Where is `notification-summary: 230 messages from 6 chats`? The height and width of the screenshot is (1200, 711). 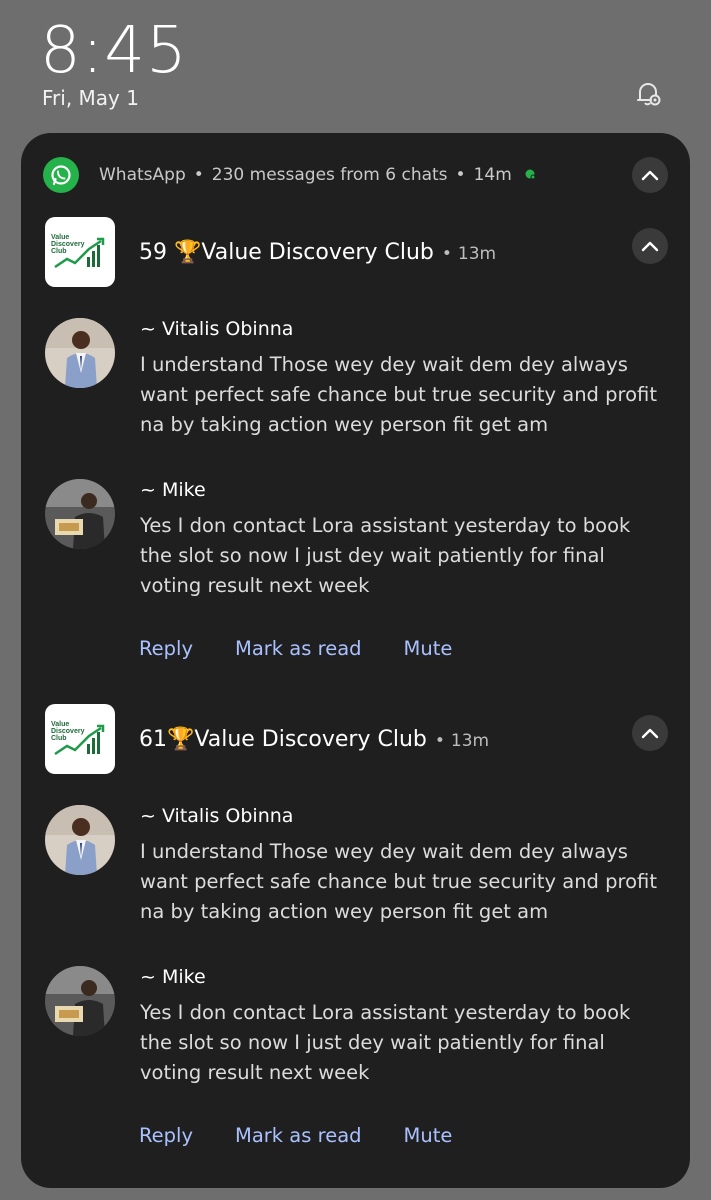 notification-summary: 230 messages from 6 chats is located at coordinates (329, 175).